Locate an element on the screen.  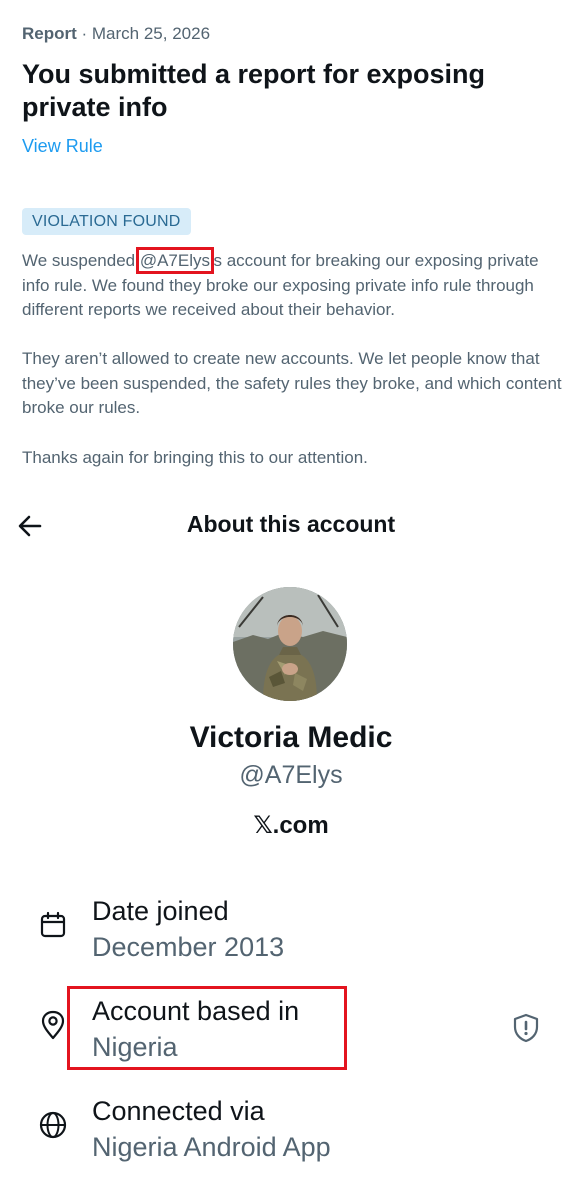
site-label: 𝕏.com is located at coordinates (291, 825).